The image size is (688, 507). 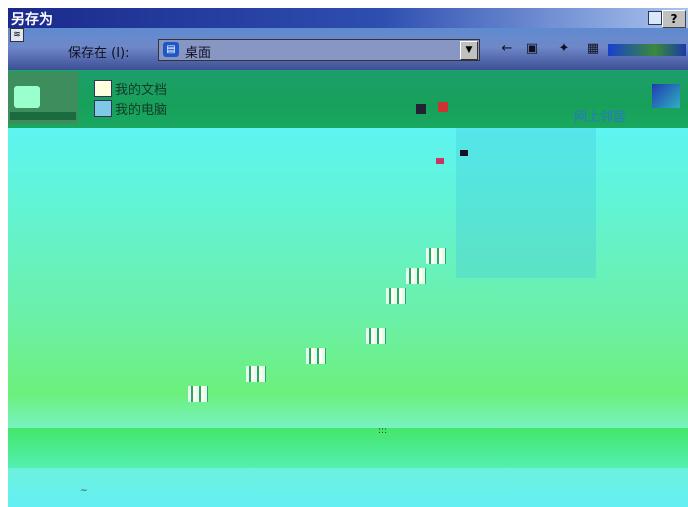 I want to click on folder-icon, so click(x=103, y=88).